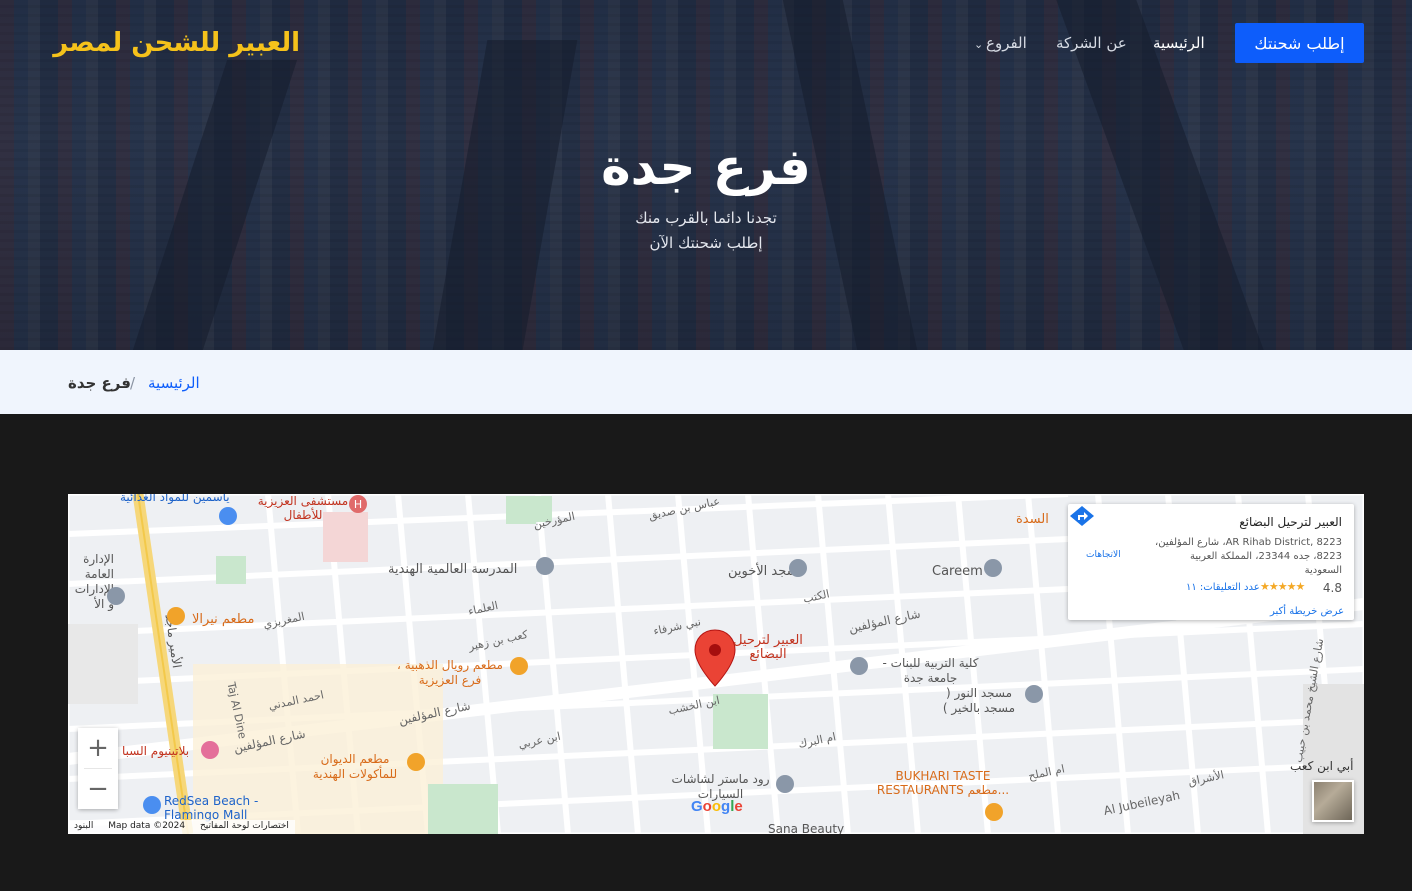 Image resolution: width=1412 pixels, height=891 pixels. I want to click on zoom-control: + −, so click(98, 768).